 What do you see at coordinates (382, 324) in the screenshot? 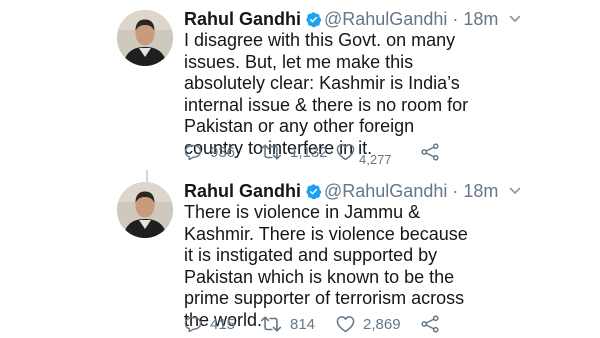
I see `like-count: 2,869` at bounding box center [382, 324].